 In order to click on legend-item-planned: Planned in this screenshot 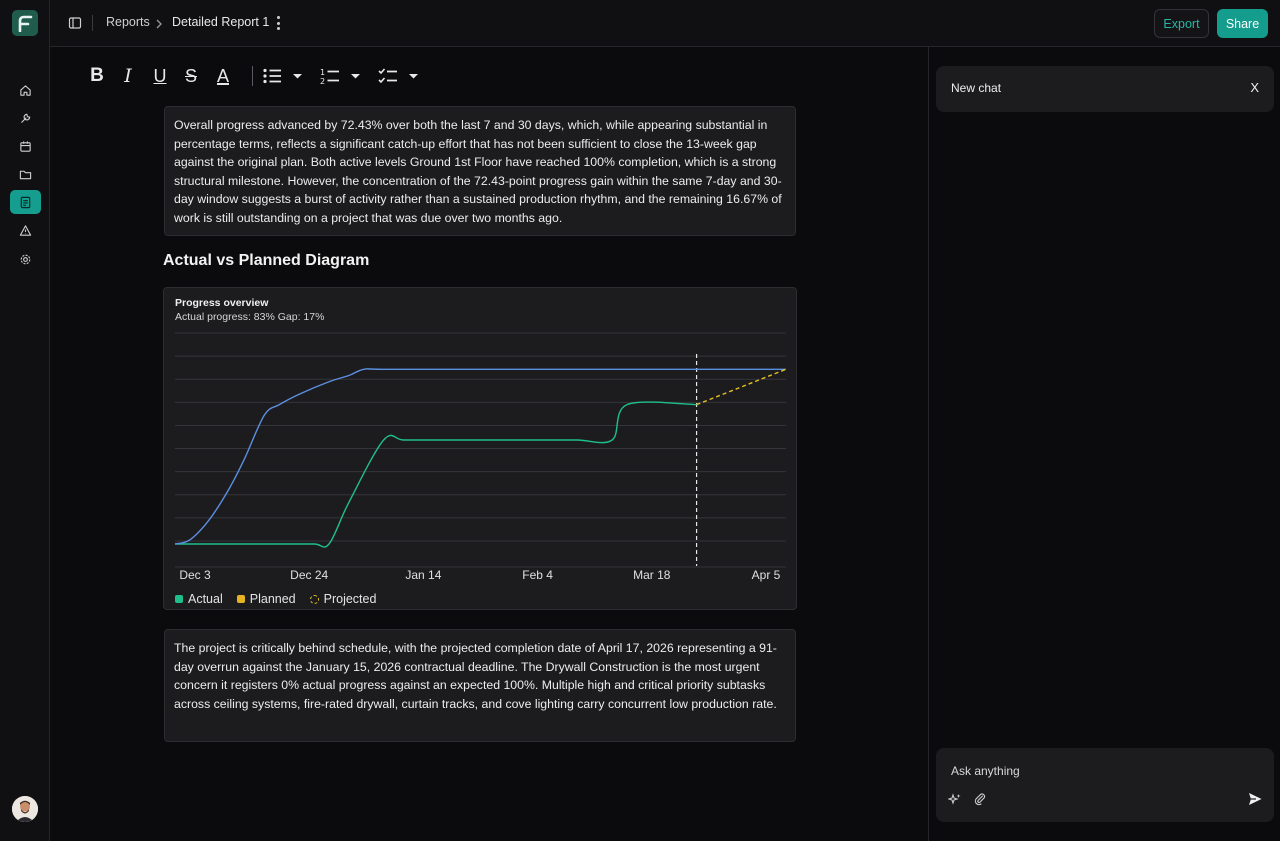, I will do `click(266, 599)`.